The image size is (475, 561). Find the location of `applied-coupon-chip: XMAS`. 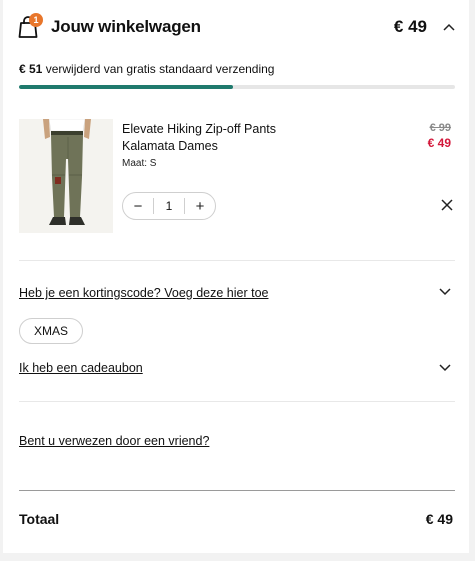

applied-coupon-chip: XMAS is located at coordinates (51, 331).